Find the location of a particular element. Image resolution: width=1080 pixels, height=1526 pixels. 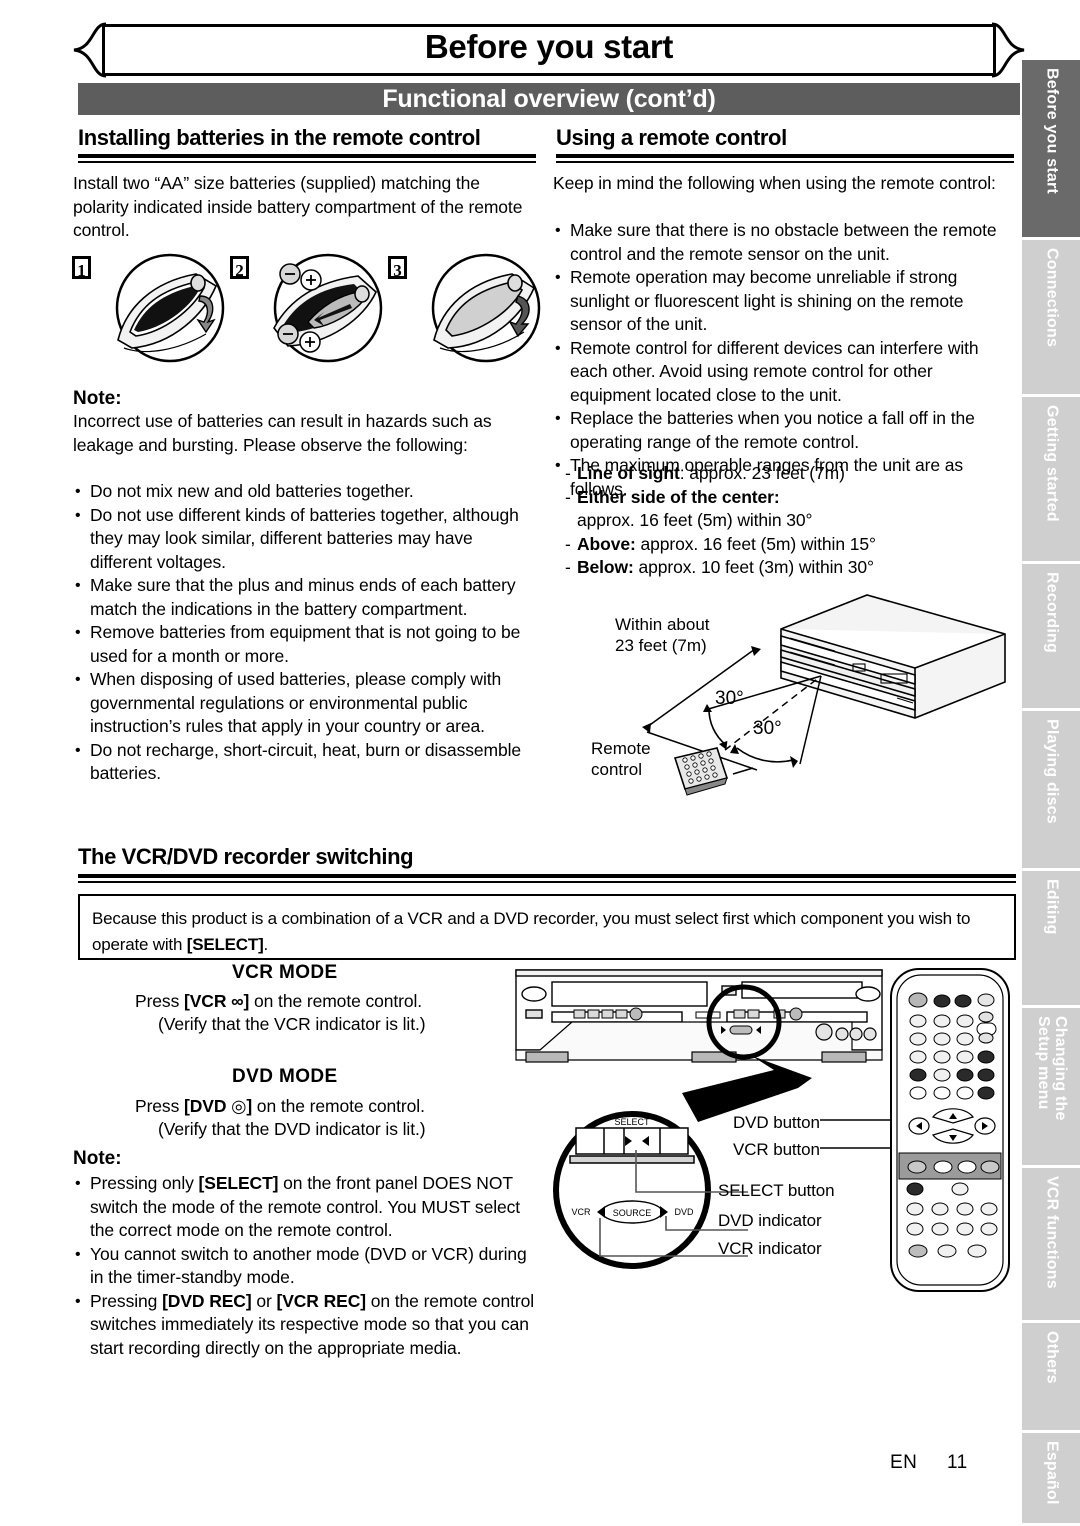

sidebar-tab-getting-started: Getting started is located at coordinates (1051, 480).